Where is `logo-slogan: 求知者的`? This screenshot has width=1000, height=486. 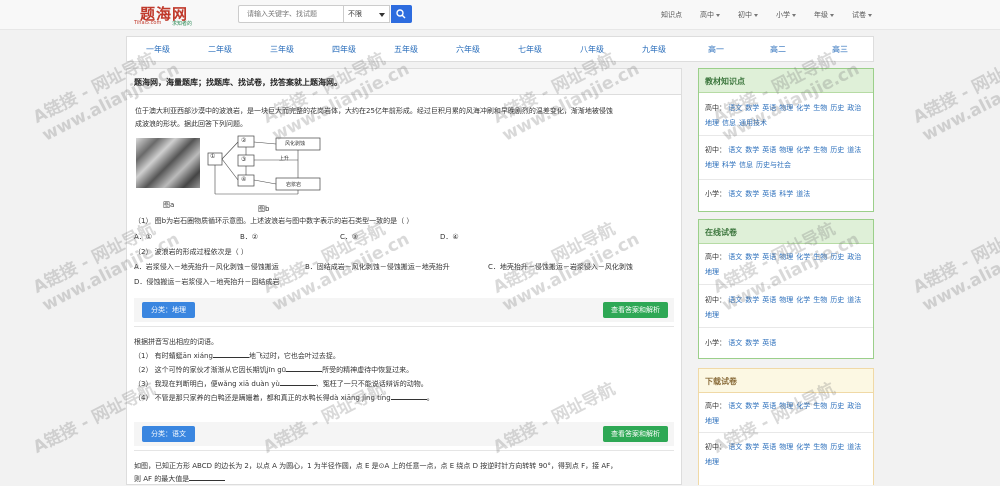 logo-slogan: 求知者的 is located at coordinates (182, 24).